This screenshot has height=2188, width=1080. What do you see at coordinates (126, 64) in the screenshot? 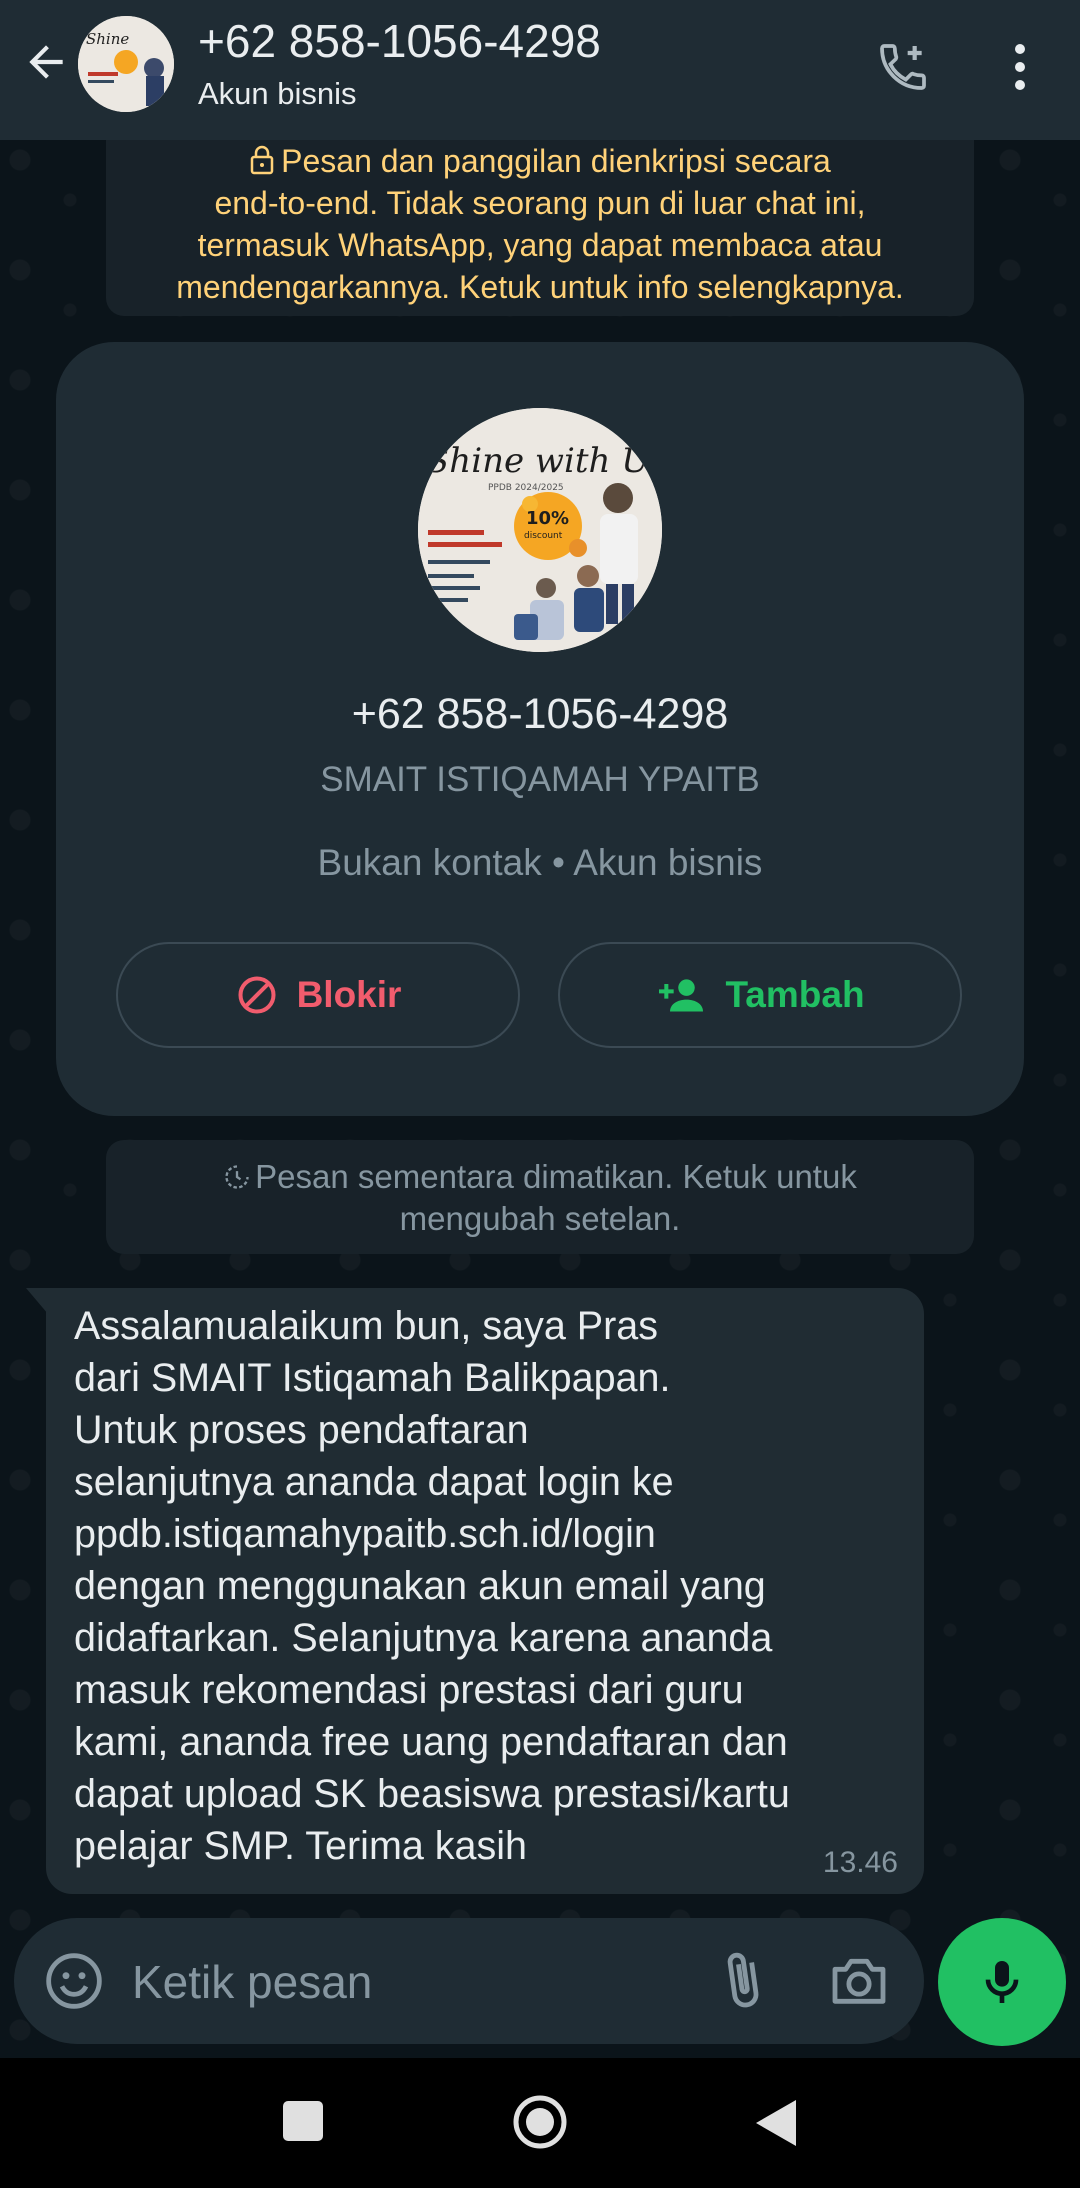
I see `contact-avatar: Shine` at bounding box center [126, 64].